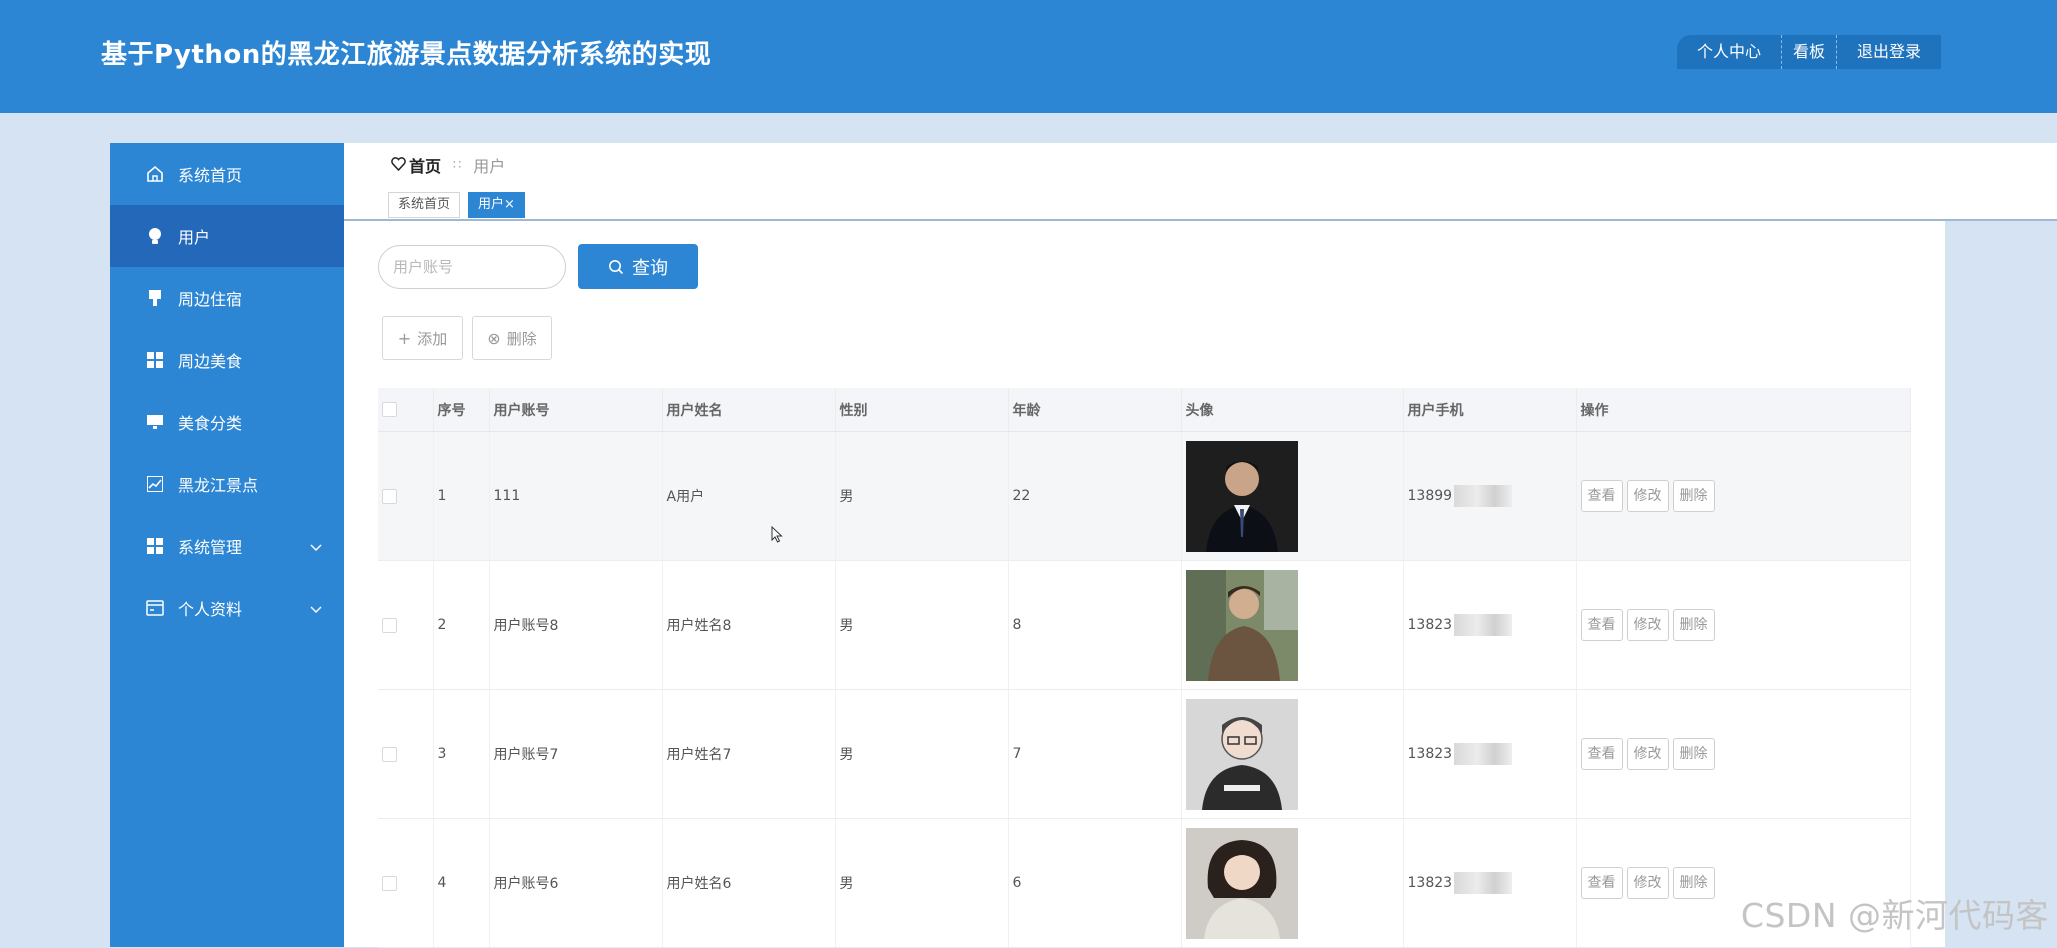  Describe the element at coordinates (749, 883) in the screenshot. I see `row-name: 用户姓名6` at that location.